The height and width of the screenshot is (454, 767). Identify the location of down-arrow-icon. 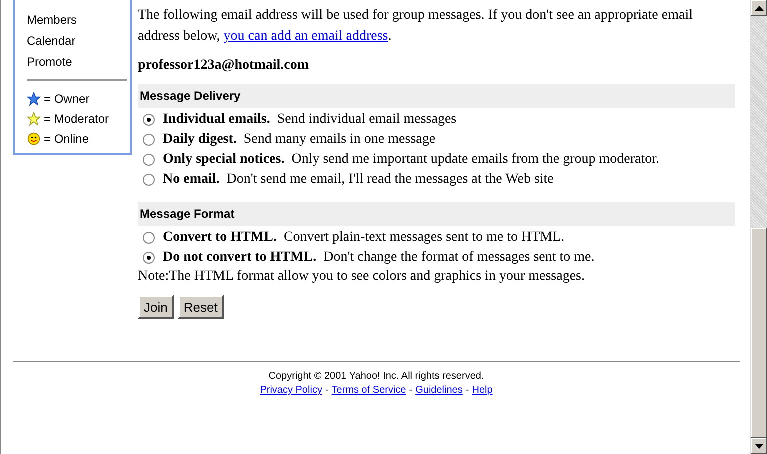
(759, 446).